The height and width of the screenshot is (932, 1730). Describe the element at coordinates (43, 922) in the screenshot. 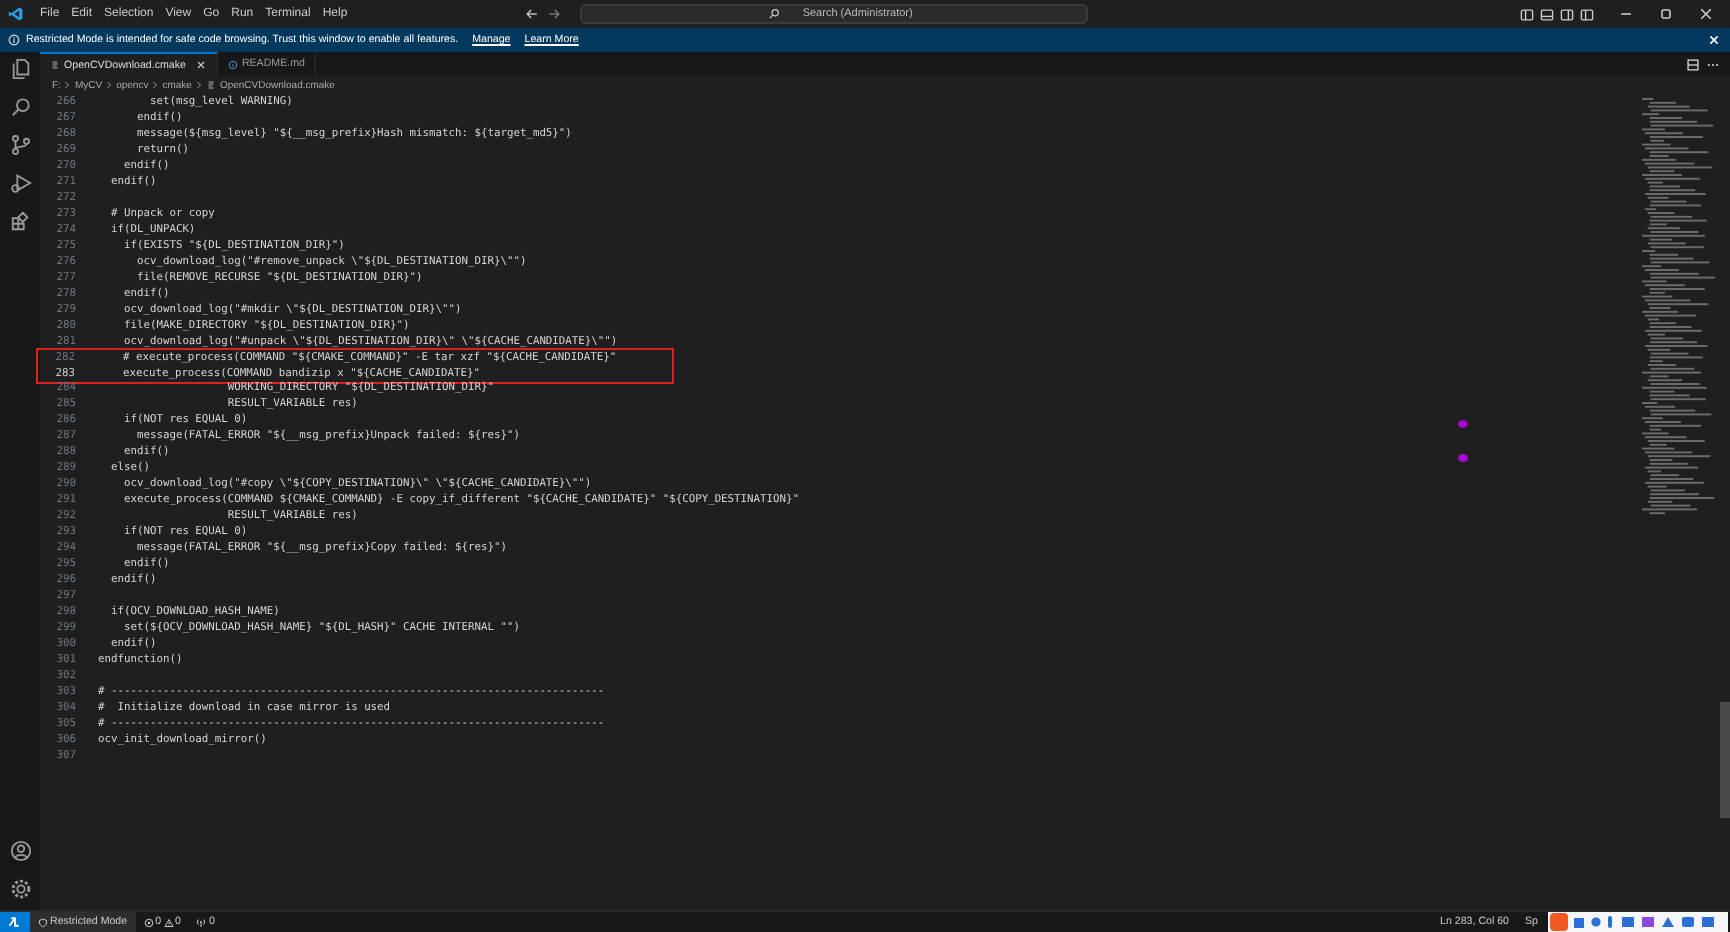

I see `shield-icon` at that location.